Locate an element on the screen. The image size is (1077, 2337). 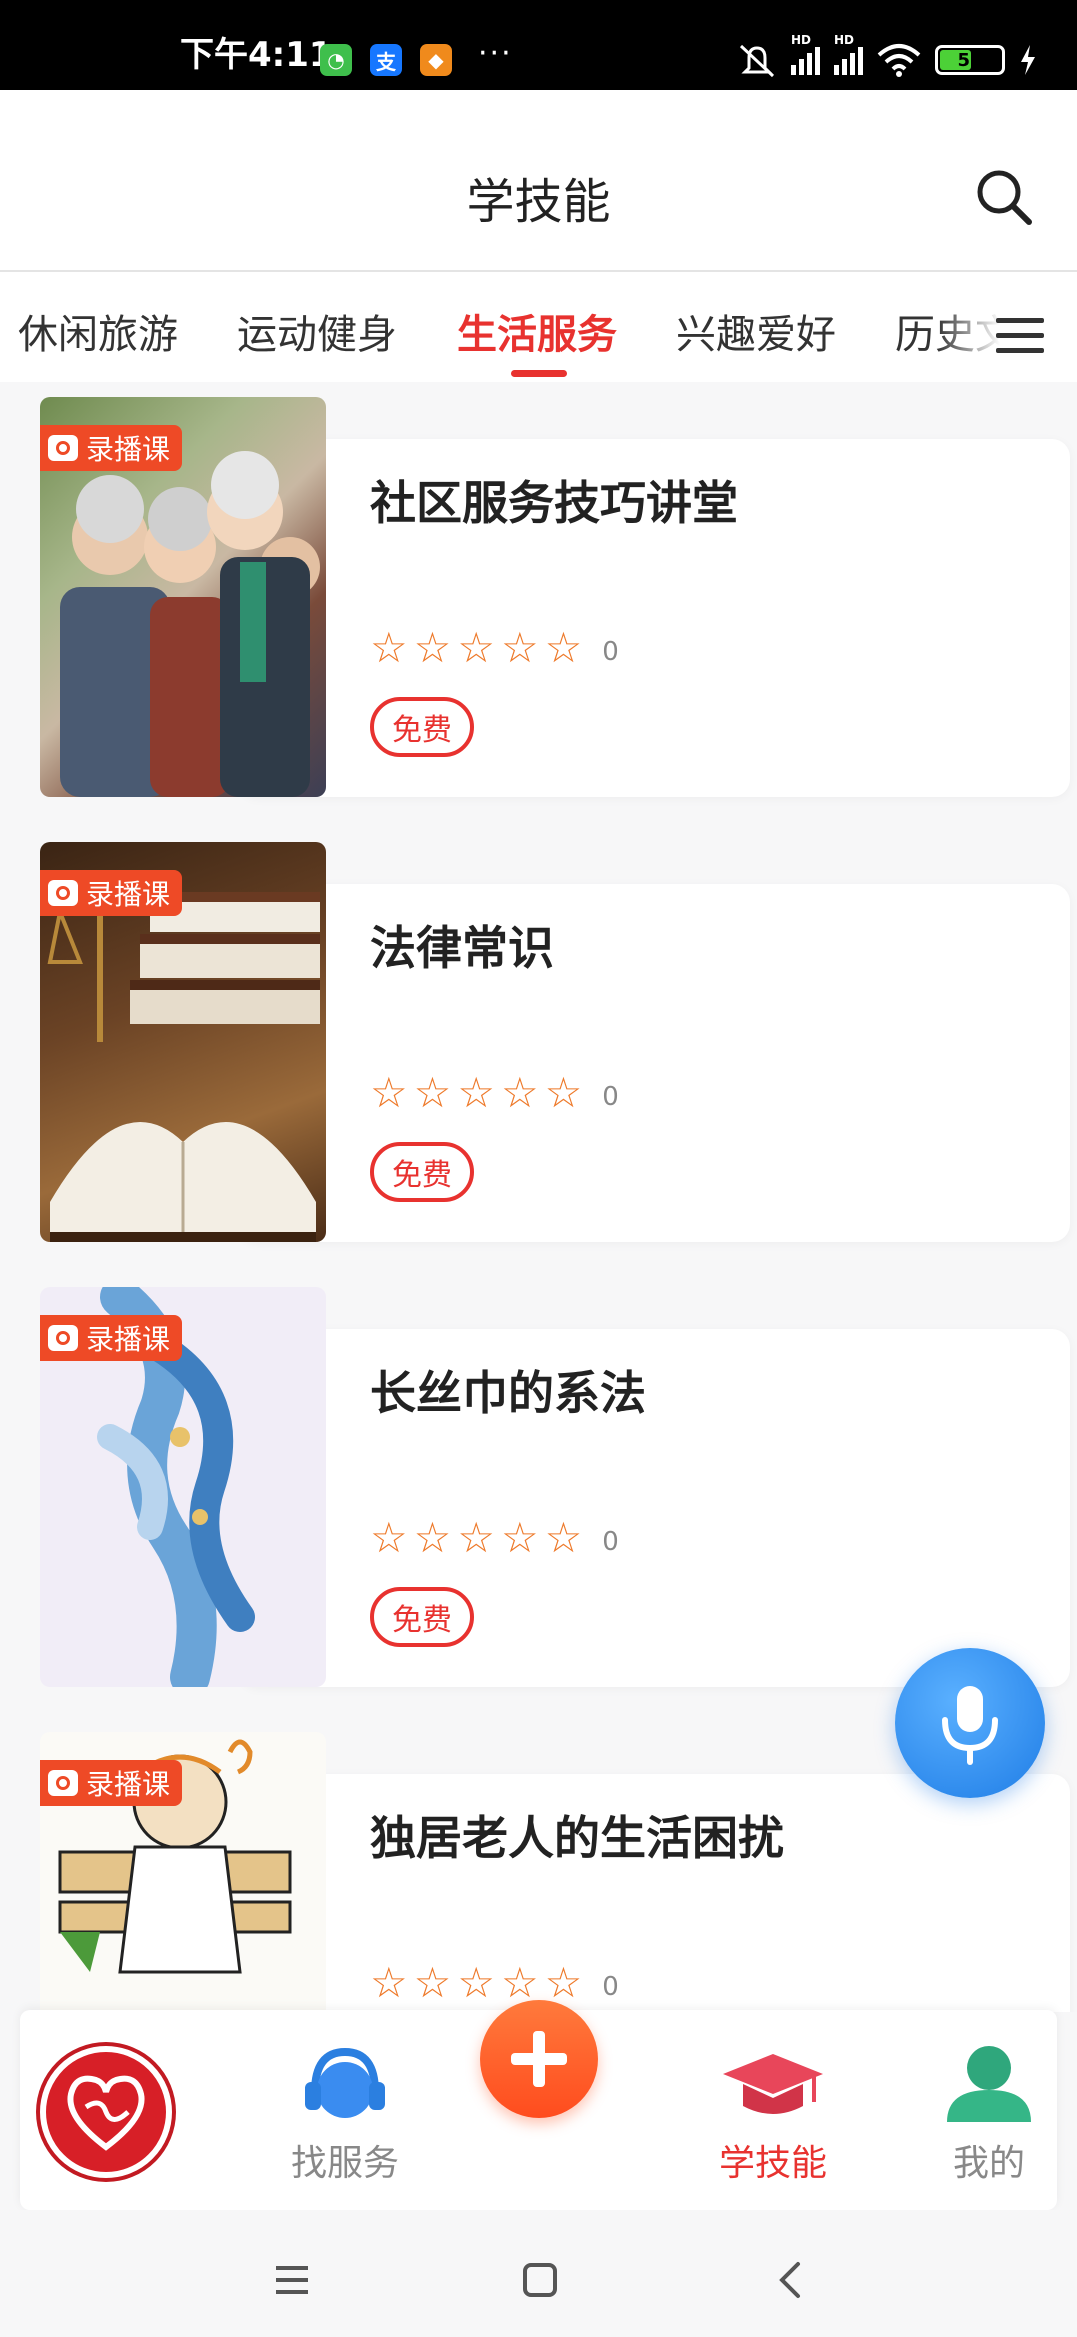
course-title: 长丝巾的系法 is located at coordinates (508, 1393).